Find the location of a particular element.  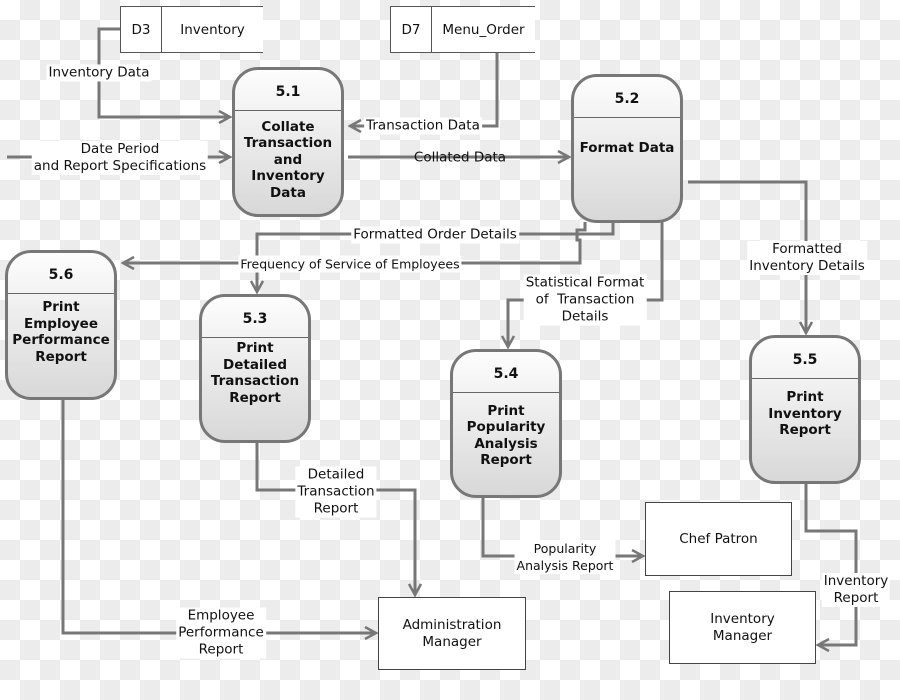

label-detailed-trans: Detailed Transaction Report is located at coordinates (336, 492).